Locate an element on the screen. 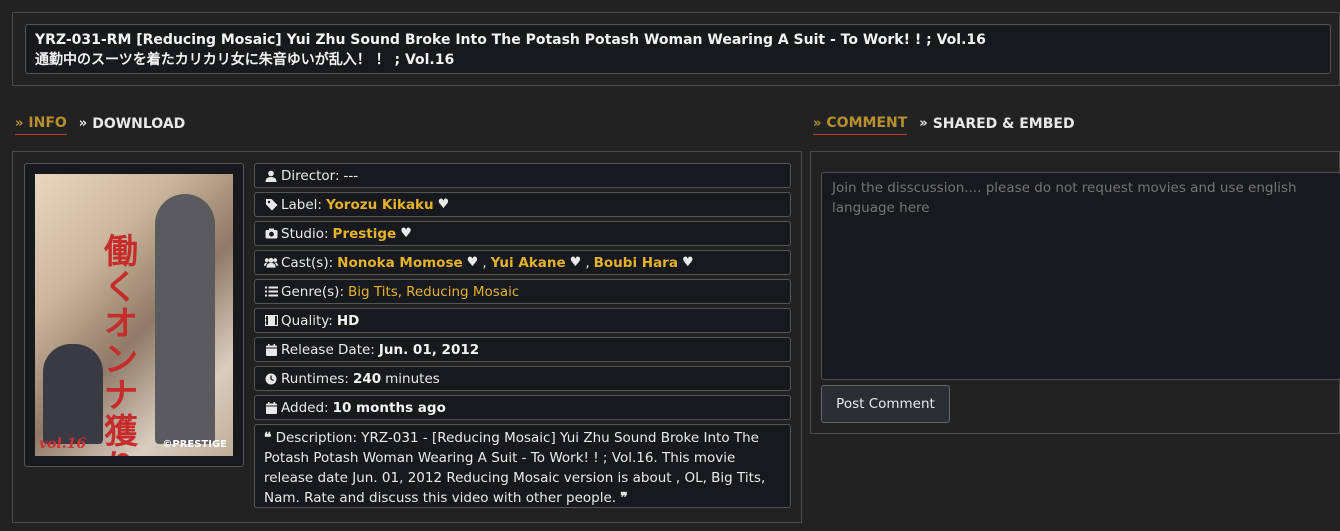  quality-row: Quality: HD is located at coordinates (522, 320).